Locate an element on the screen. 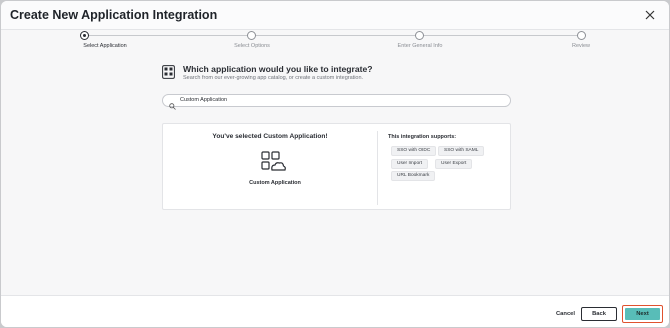  tag-user-import: User Import is located at coordinates (410, 164).